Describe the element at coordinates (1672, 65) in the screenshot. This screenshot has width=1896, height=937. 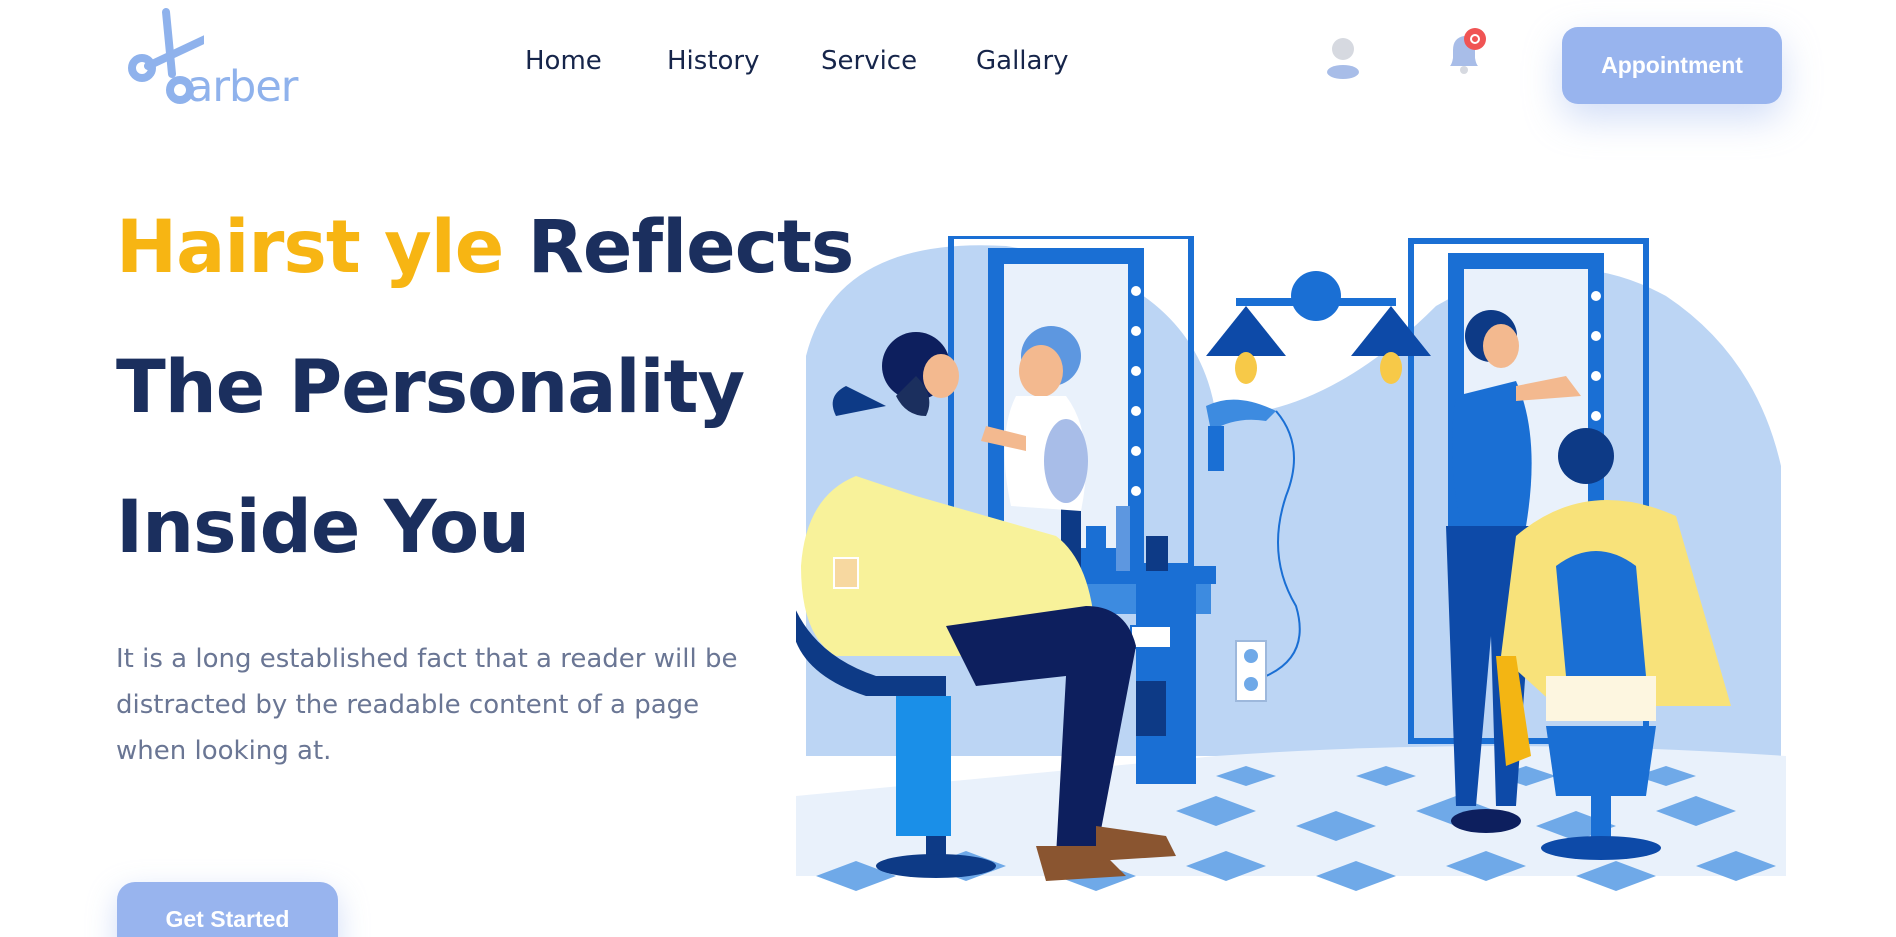
I see `appointment-button: Appointment` at that location.